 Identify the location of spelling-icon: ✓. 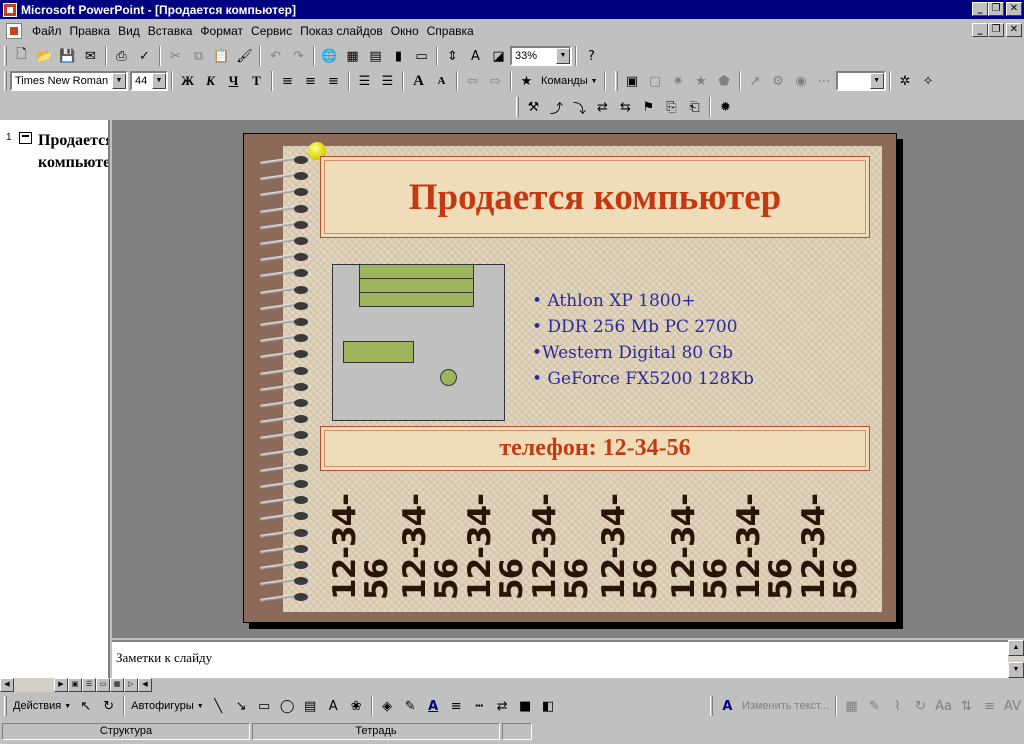
(144, 56).